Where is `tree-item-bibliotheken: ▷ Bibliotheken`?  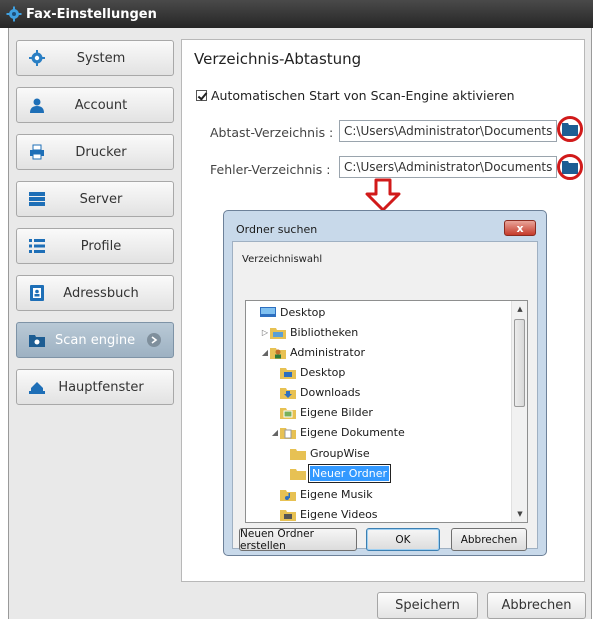 tree-item-bibliotheken: ▷ Bibliotheken is located at coordinates (309, 332).